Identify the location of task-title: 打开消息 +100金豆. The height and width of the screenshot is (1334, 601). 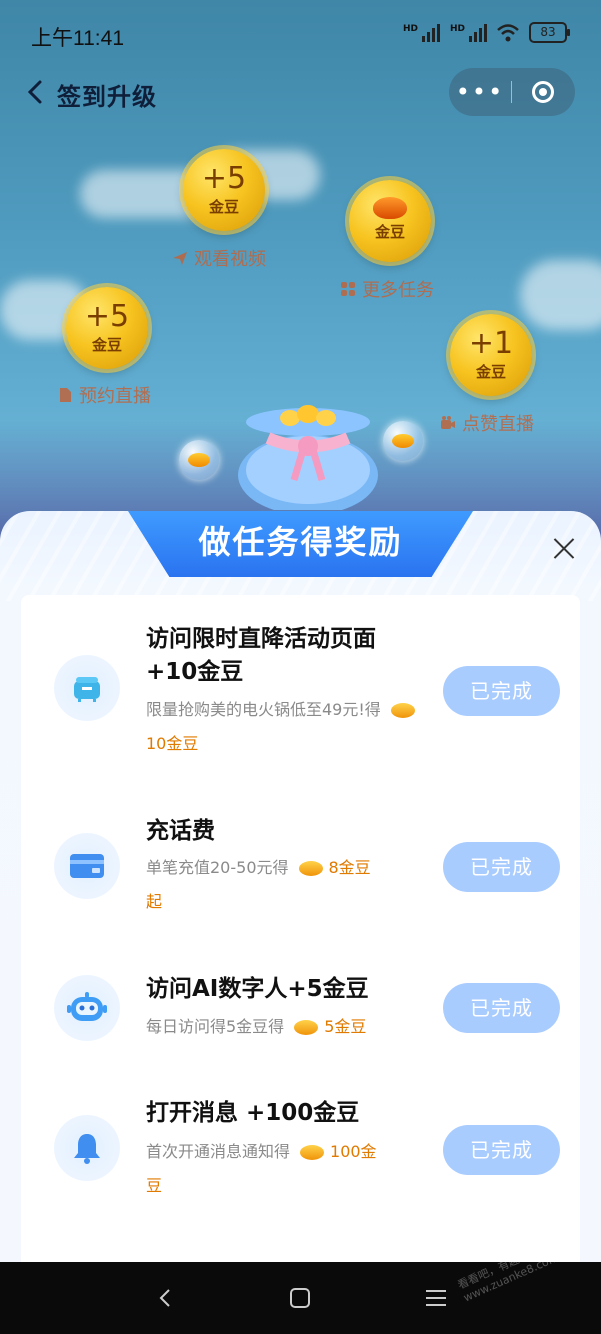
(253, 1113).